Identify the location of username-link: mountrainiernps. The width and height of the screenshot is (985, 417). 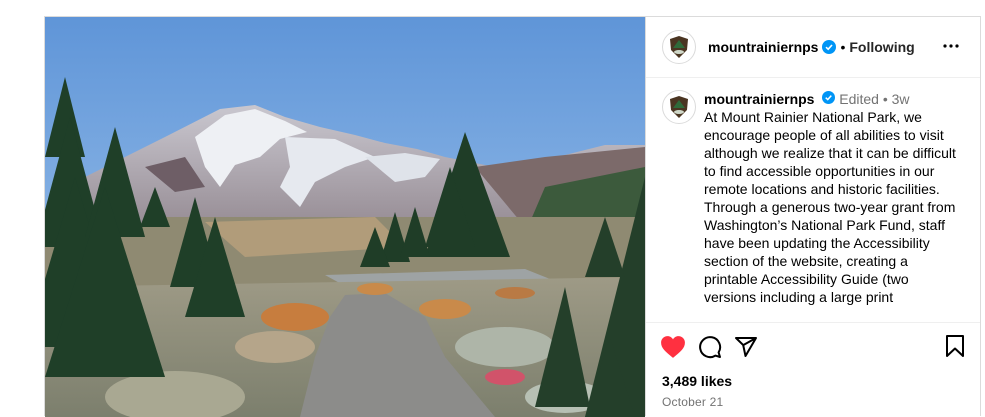
(763, 47).